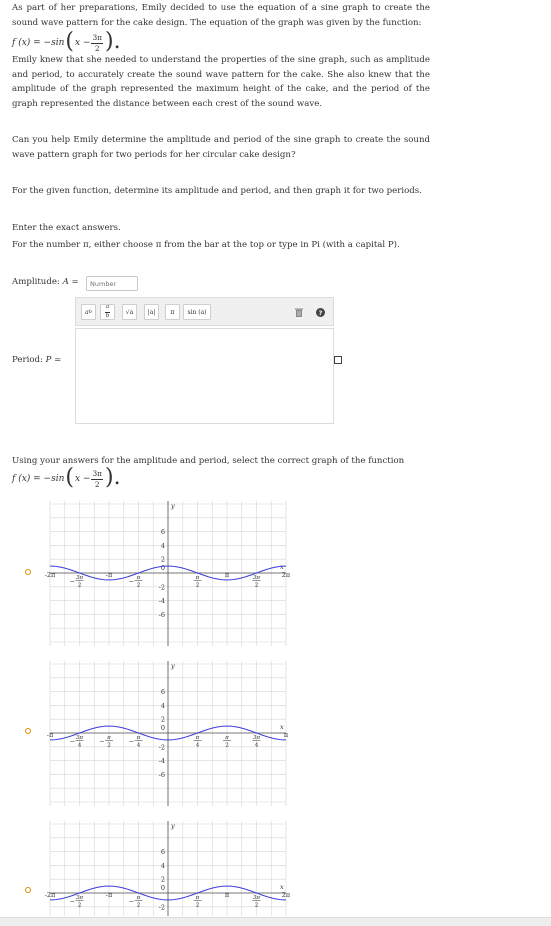  I want to click on graph-option-2: 642-2-4-60yx-π− 3π4− π2− π4π4π23π4π, so click(168, 734).